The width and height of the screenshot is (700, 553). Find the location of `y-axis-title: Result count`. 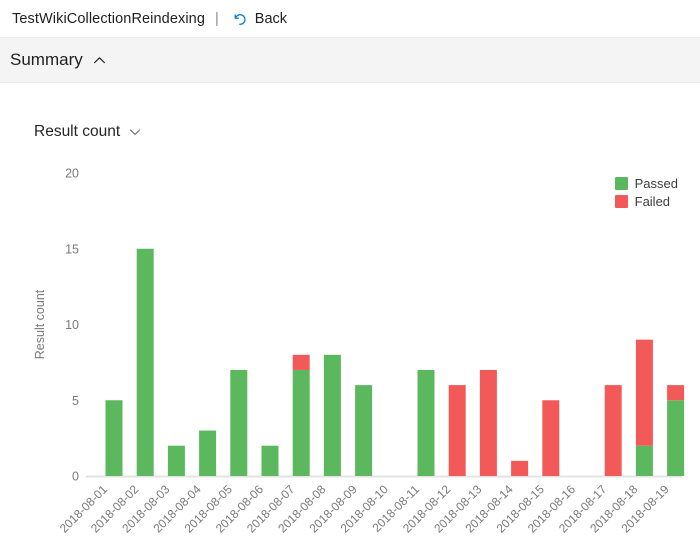

y-axis-title: Result count is located at coordinates (40, 324).